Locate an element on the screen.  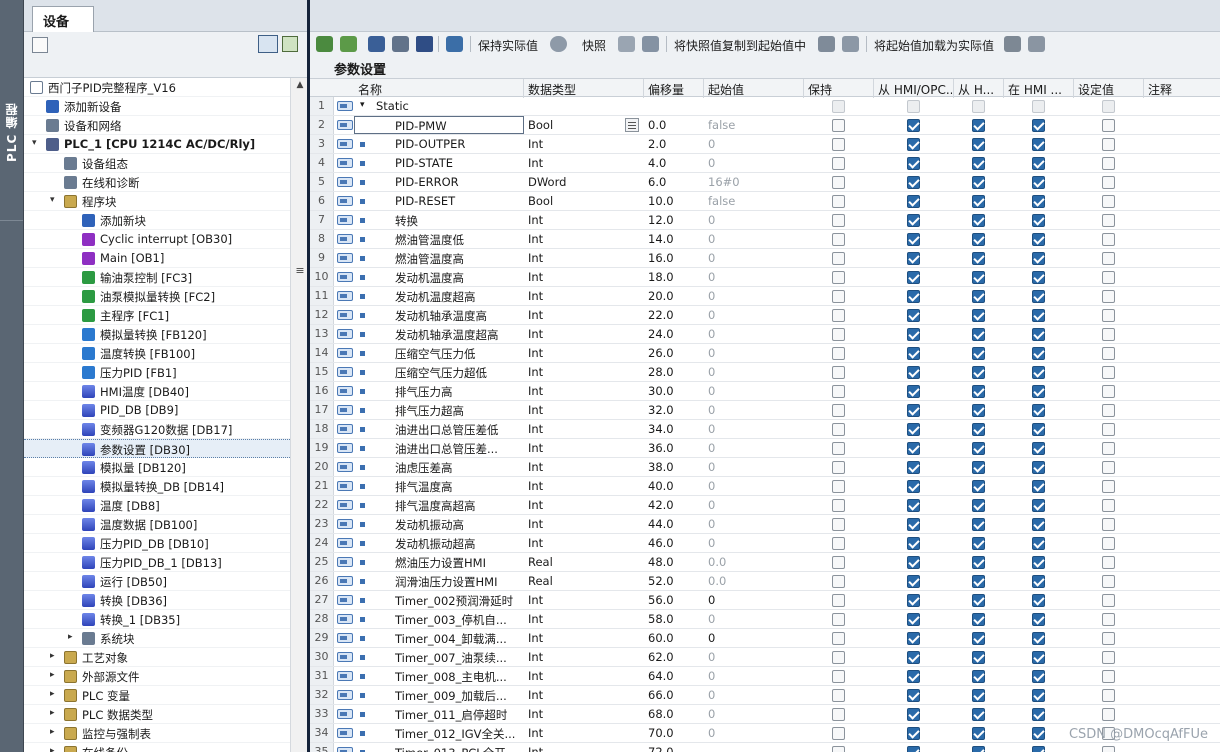
variable-name-cell: 燃油管温度高 is located at coordinates (459, 259).